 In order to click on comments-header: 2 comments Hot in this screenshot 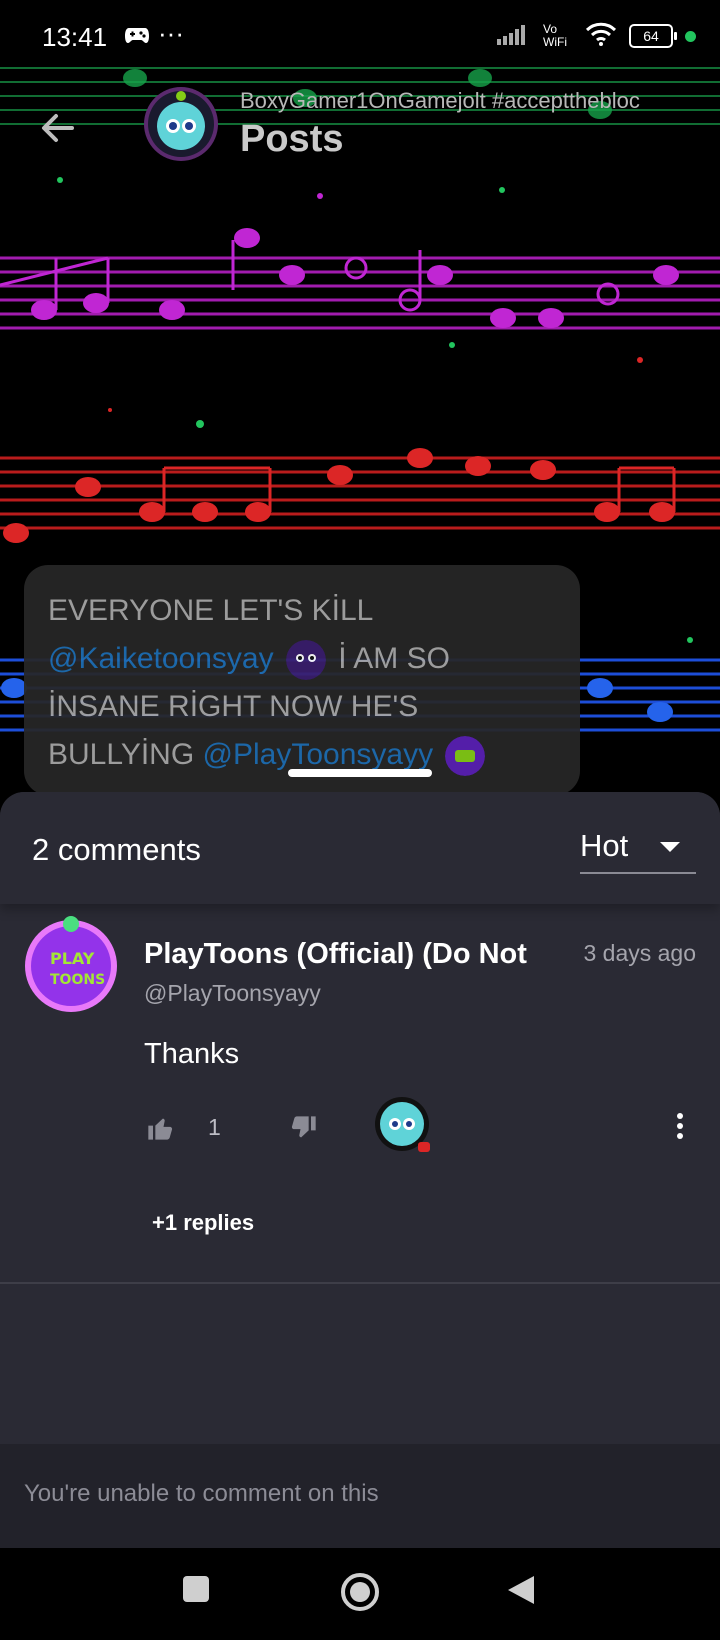, I will do `click(360, 848)`.